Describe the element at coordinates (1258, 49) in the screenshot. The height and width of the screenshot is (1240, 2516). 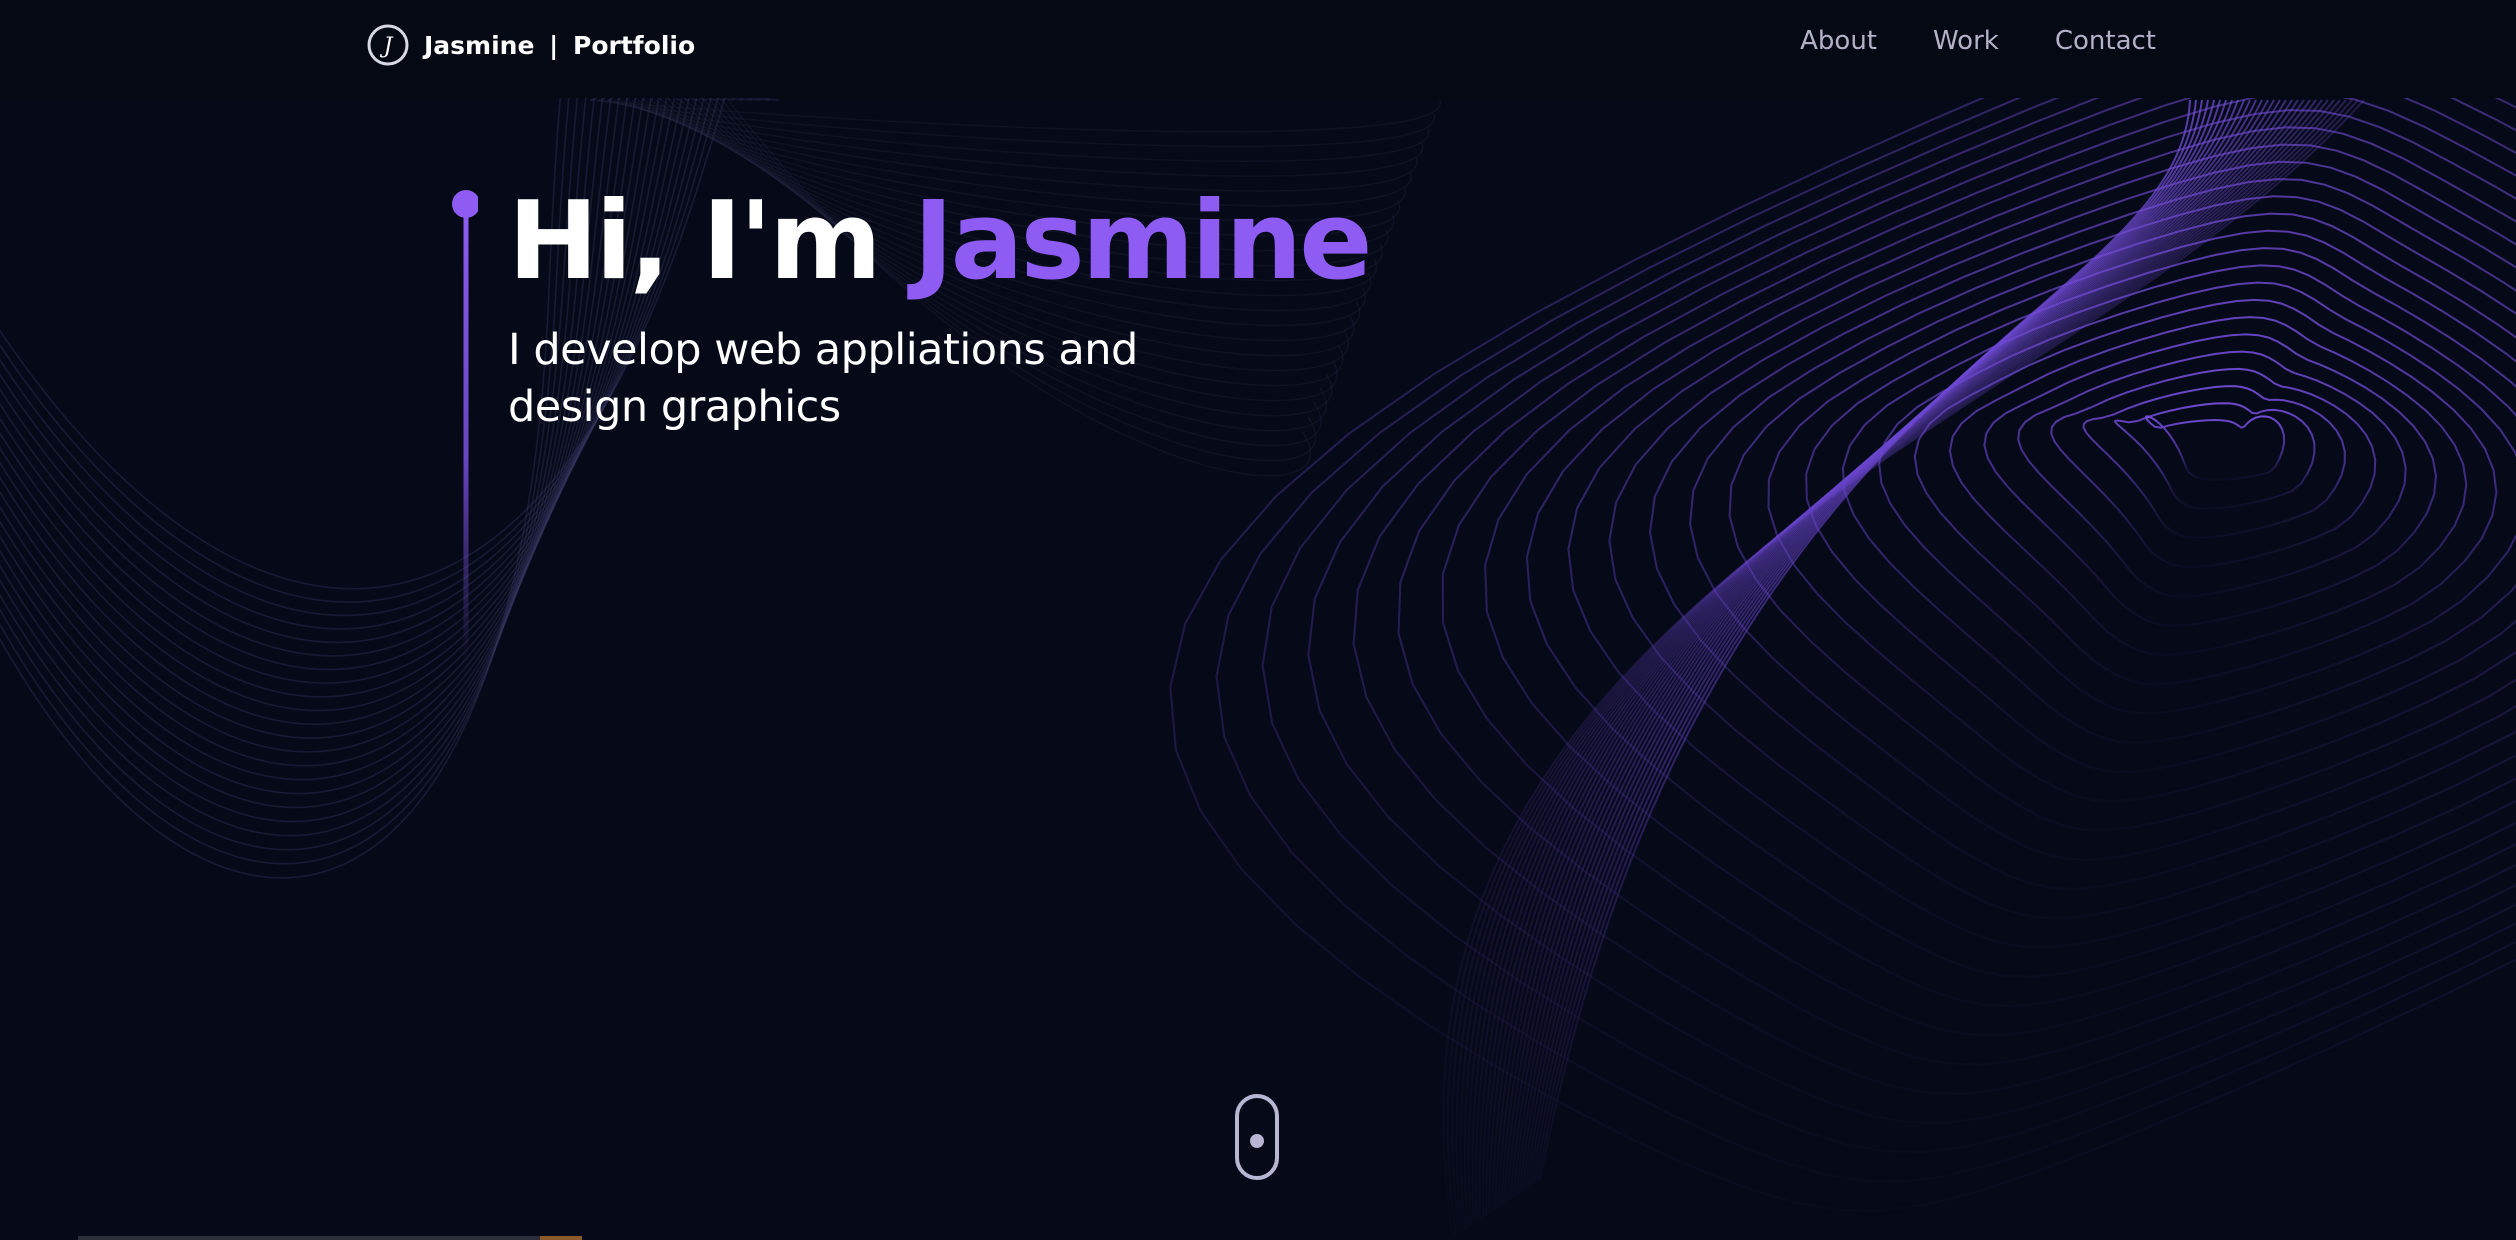
I see `top-navbar: J Jasmine | Portfolio About Work Contact` at that location.